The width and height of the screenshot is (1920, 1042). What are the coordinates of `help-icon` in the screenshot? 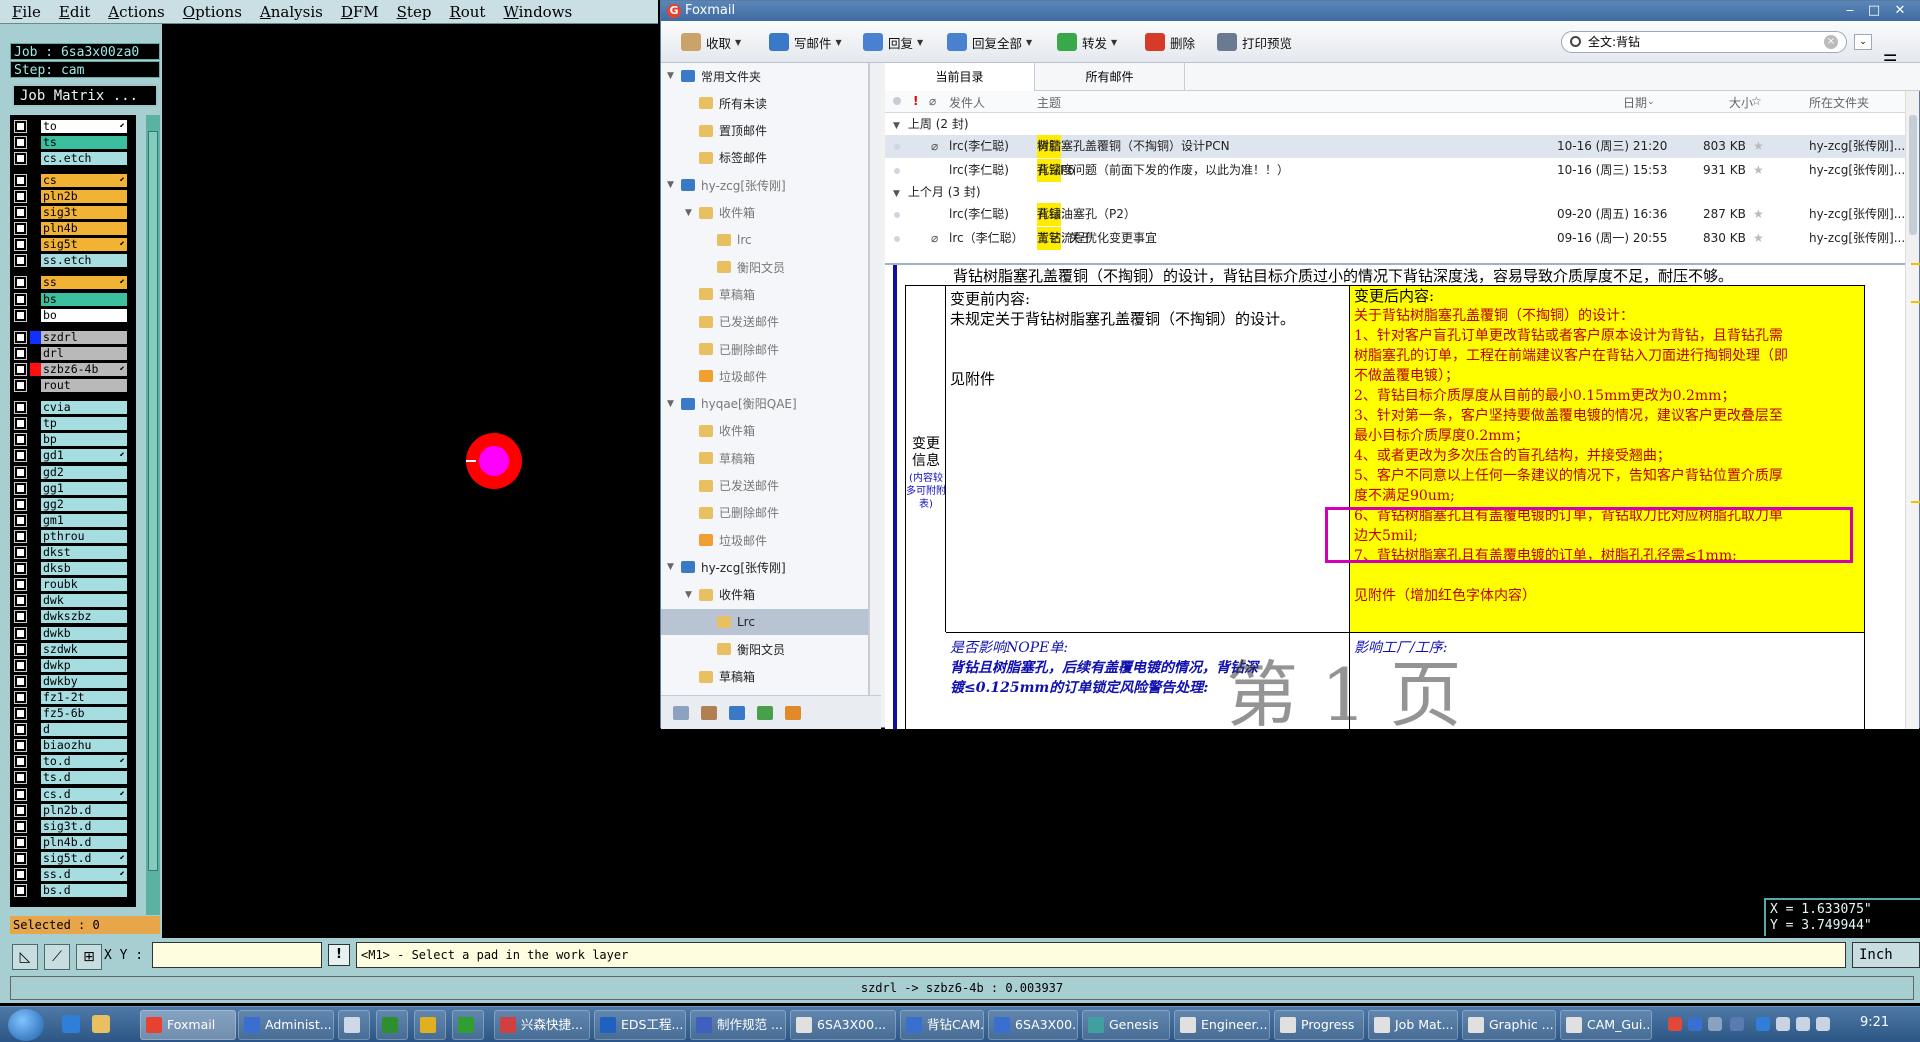 It's located at (1695, 1024).